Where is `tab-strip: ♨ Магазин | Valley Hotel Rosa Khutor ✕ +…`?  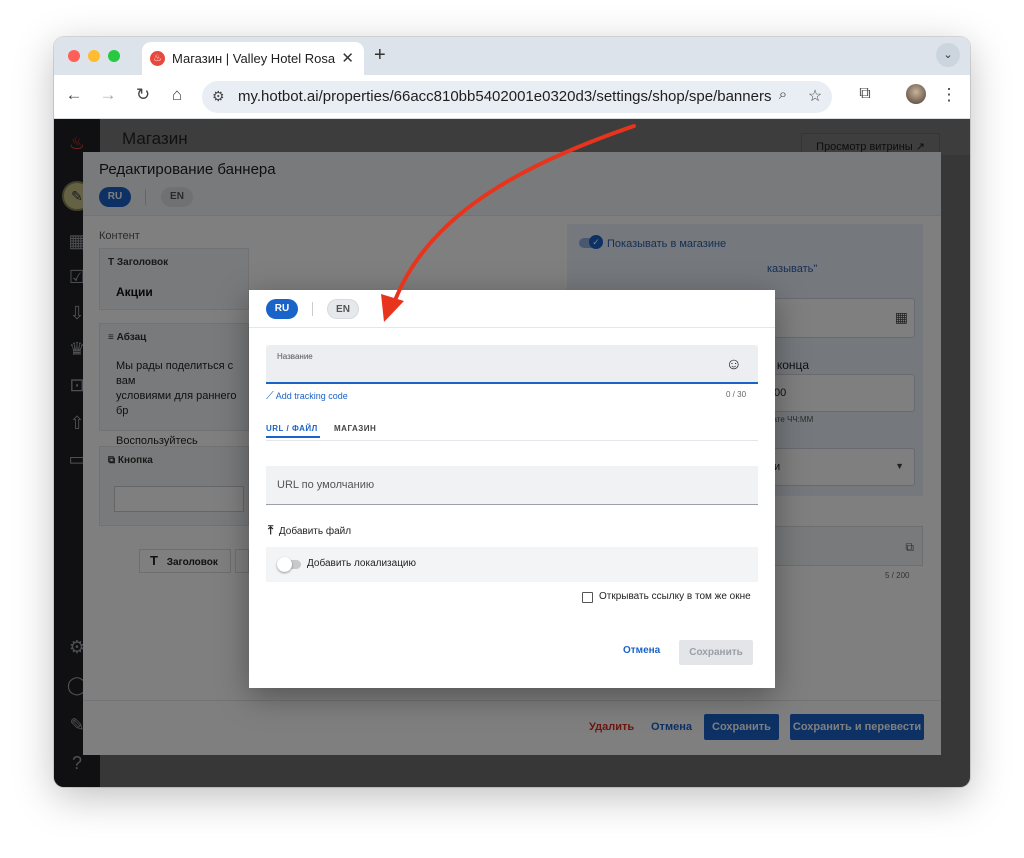 tab-strip: ♨ Магазин | Valley Hotel Rosa Khutor ✕ +… is located at coordinates (512, 56).